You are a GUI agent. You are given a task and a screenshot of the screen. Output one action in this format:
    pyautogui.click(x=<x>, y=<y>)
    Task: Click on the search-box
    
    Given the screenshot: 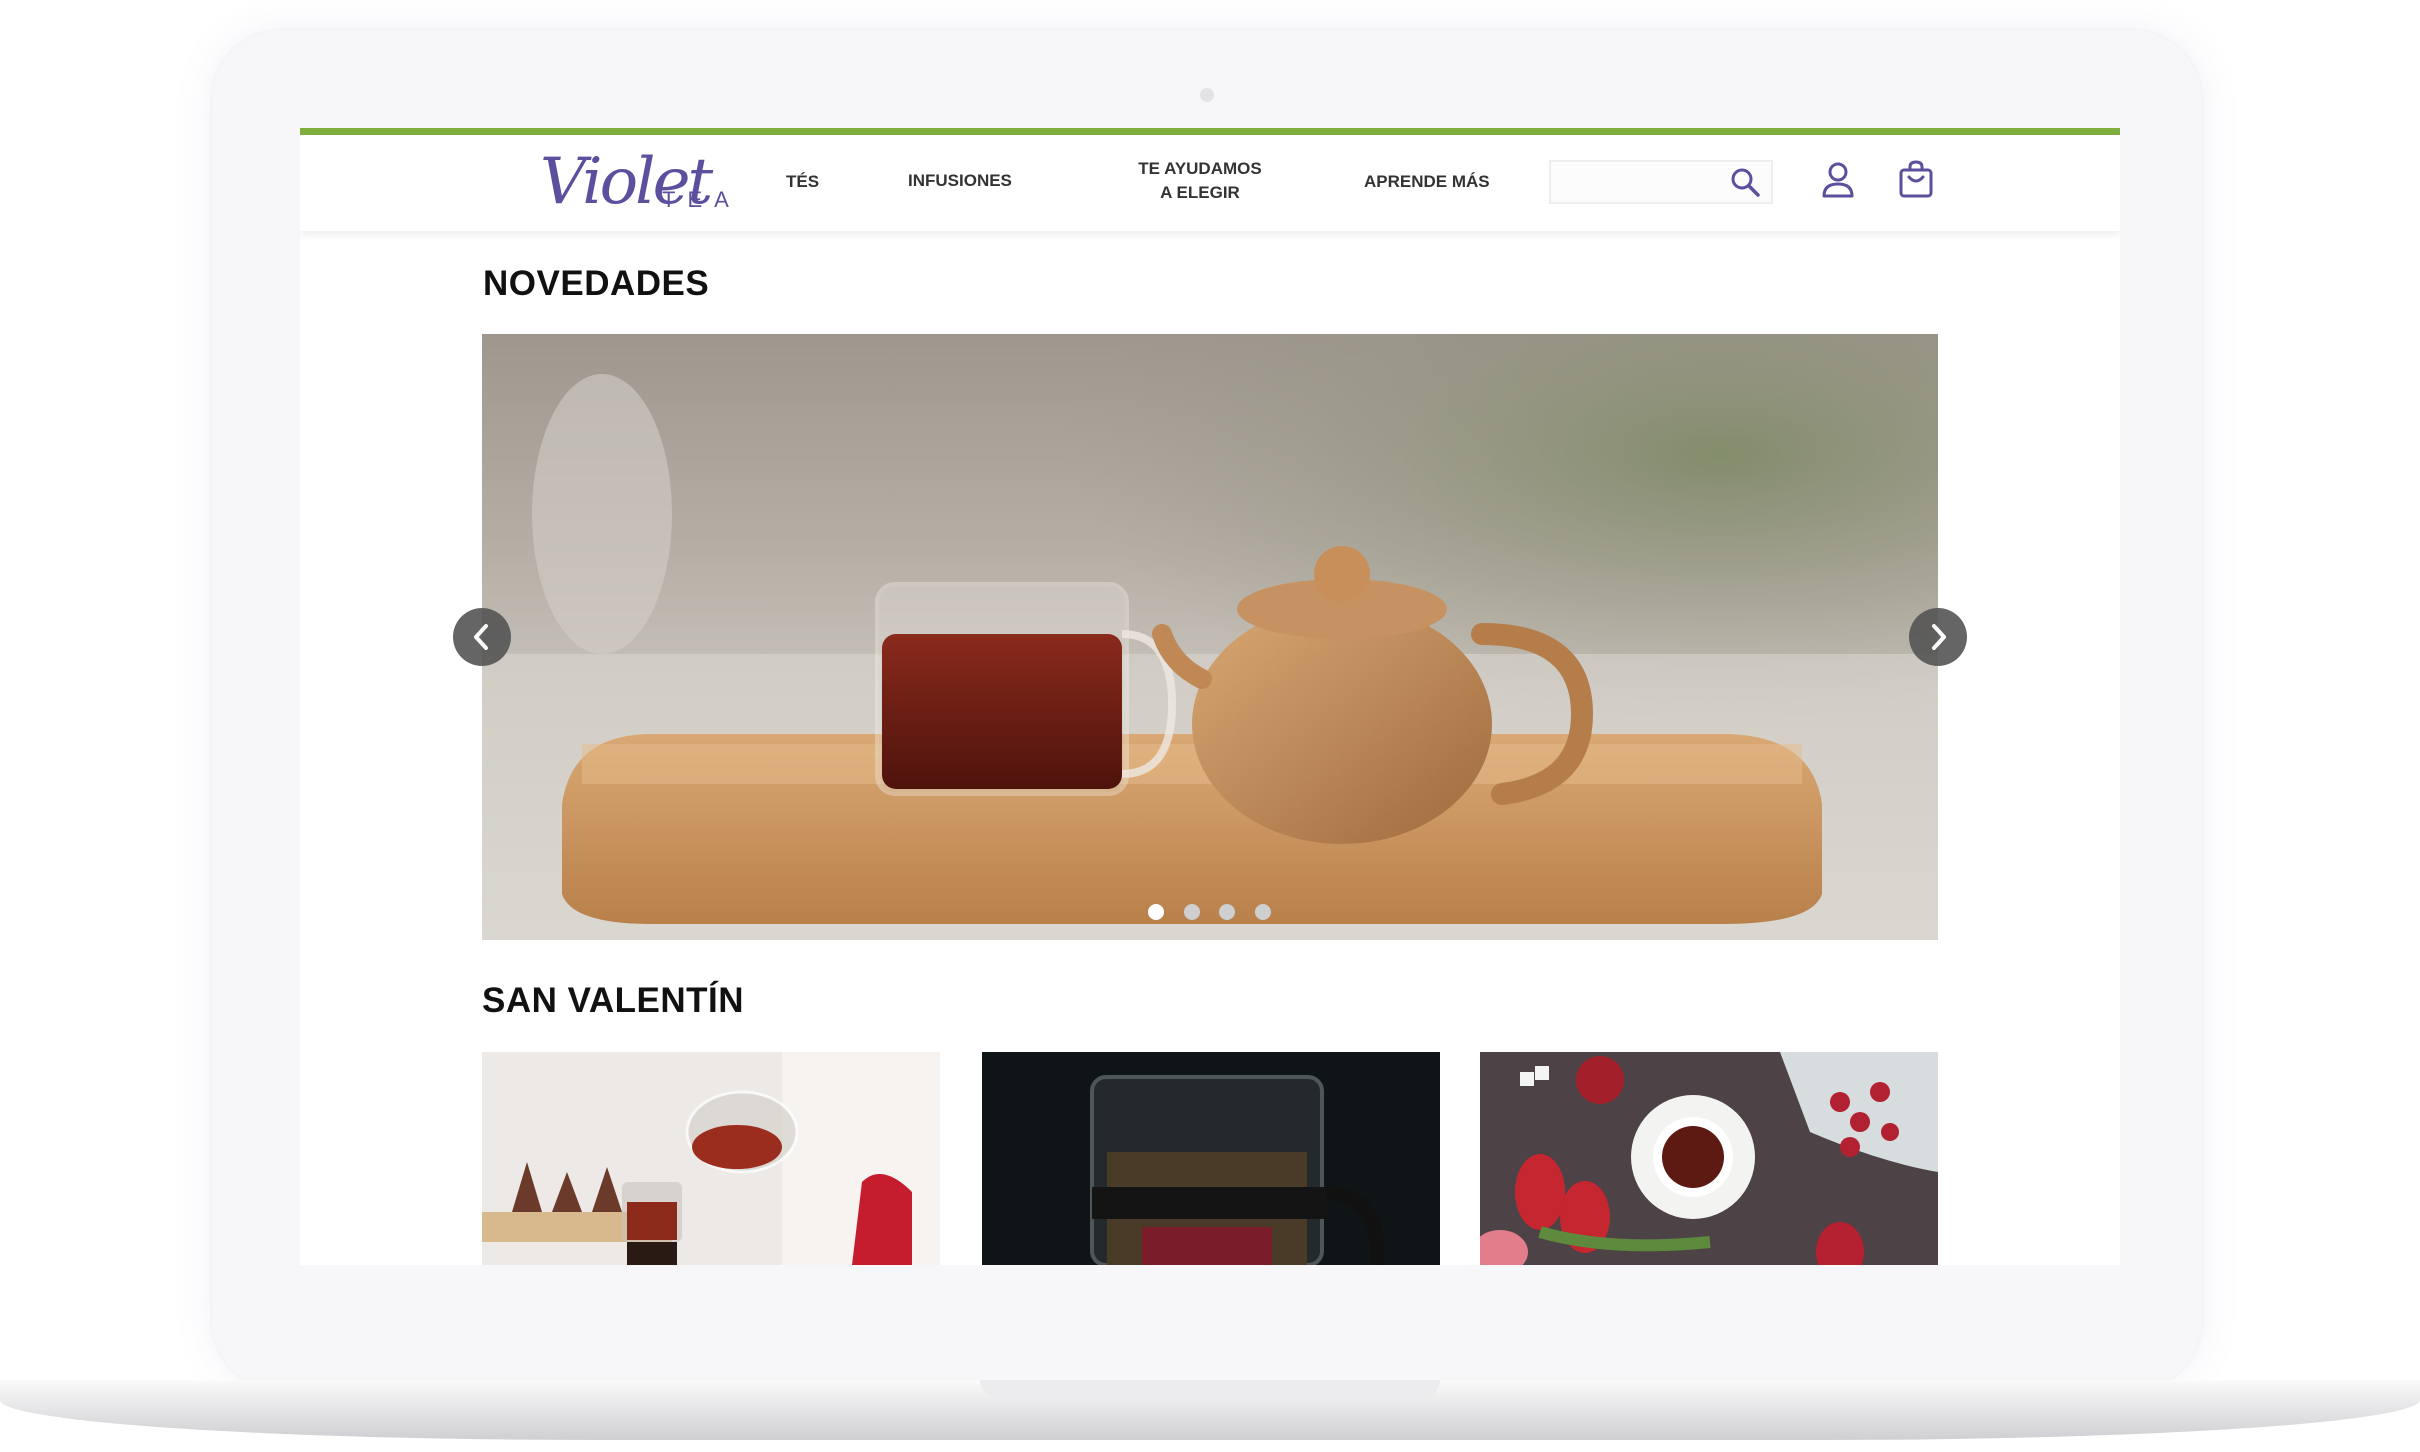 What is the action you would take?
    pyautogui.click(x=1661, y=182)
    